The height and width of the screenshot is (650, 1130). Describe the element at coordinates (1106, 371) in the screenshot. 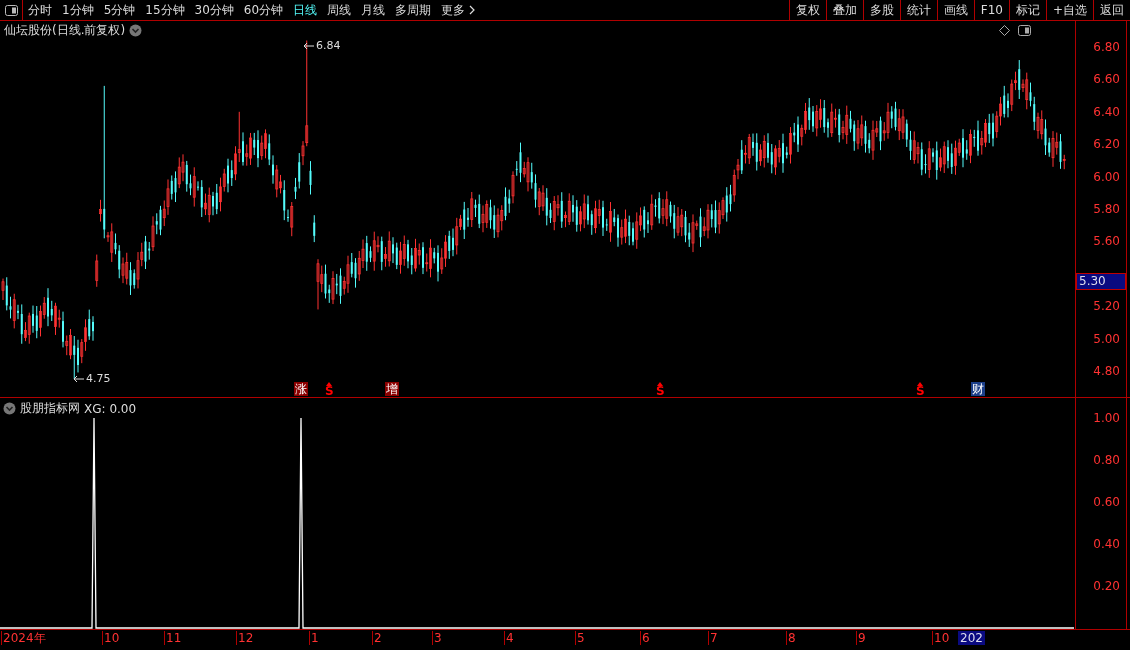

I see `axis-label: 4.80` at that location.